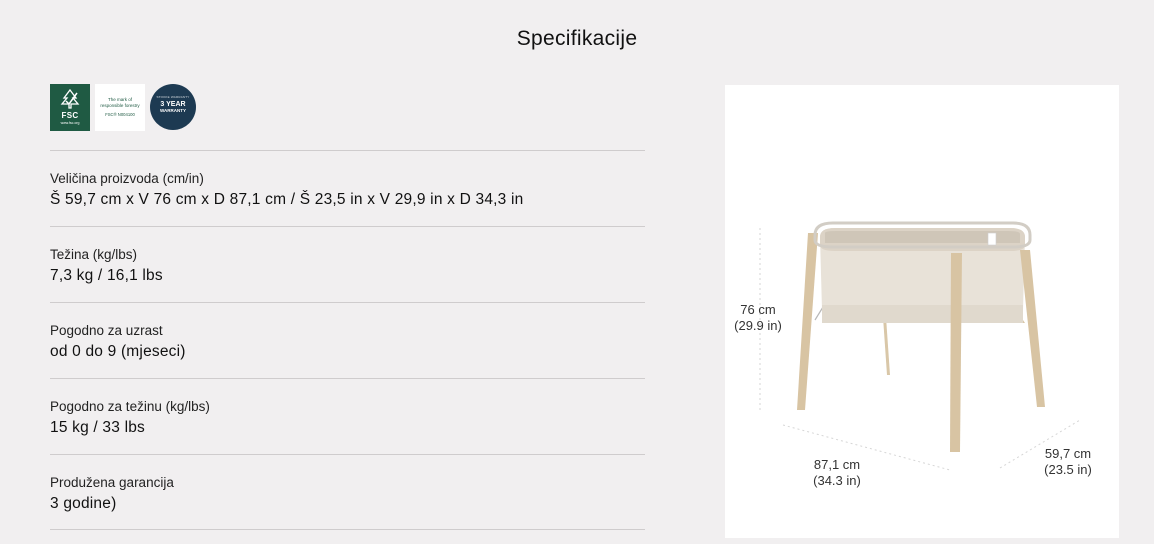 This screenshot has width=1154, height=544. I want to click on spec-value: 3 godine), so click(83, 503).